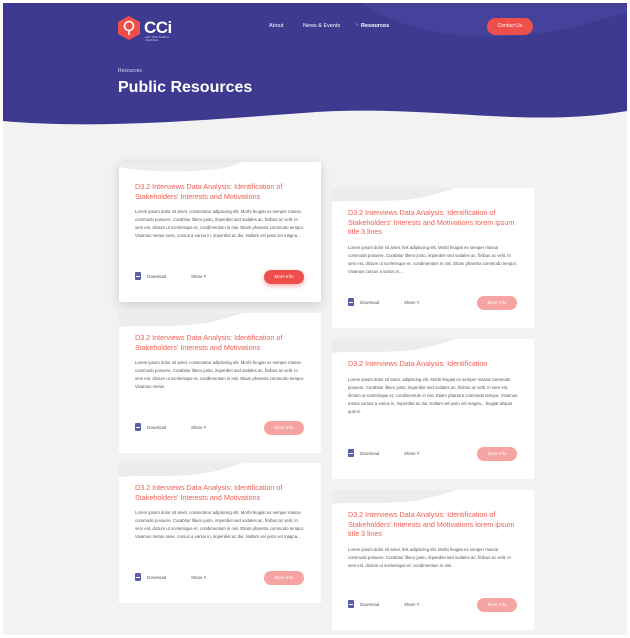 The height and width of the screenshot is (638, 630). I want to click on nav-resources: Resources, so click(375, 26).